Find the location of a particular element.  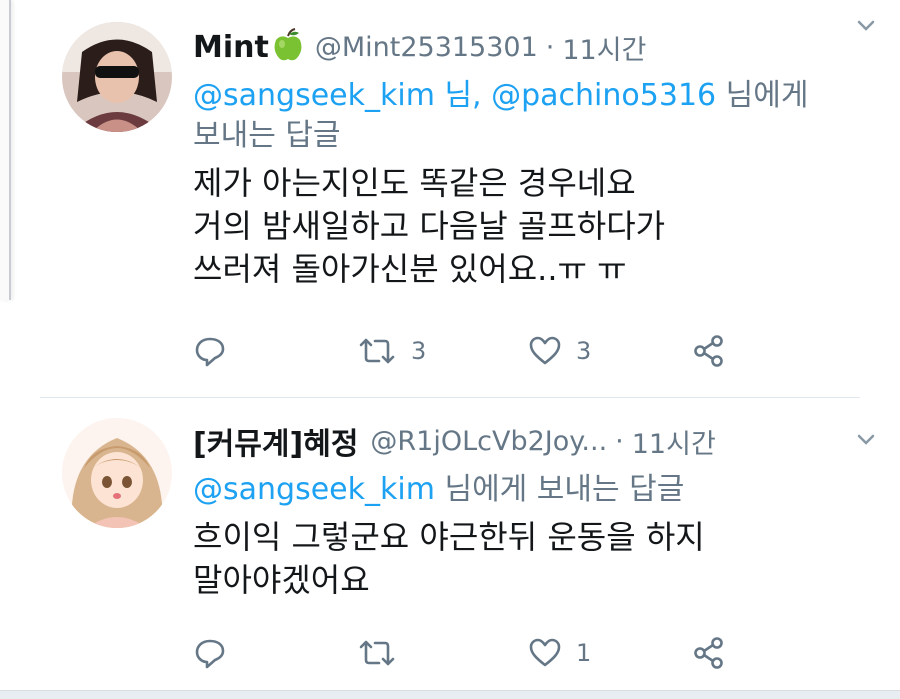

tweet-actions: 1 is located at coordinates (450, 656).